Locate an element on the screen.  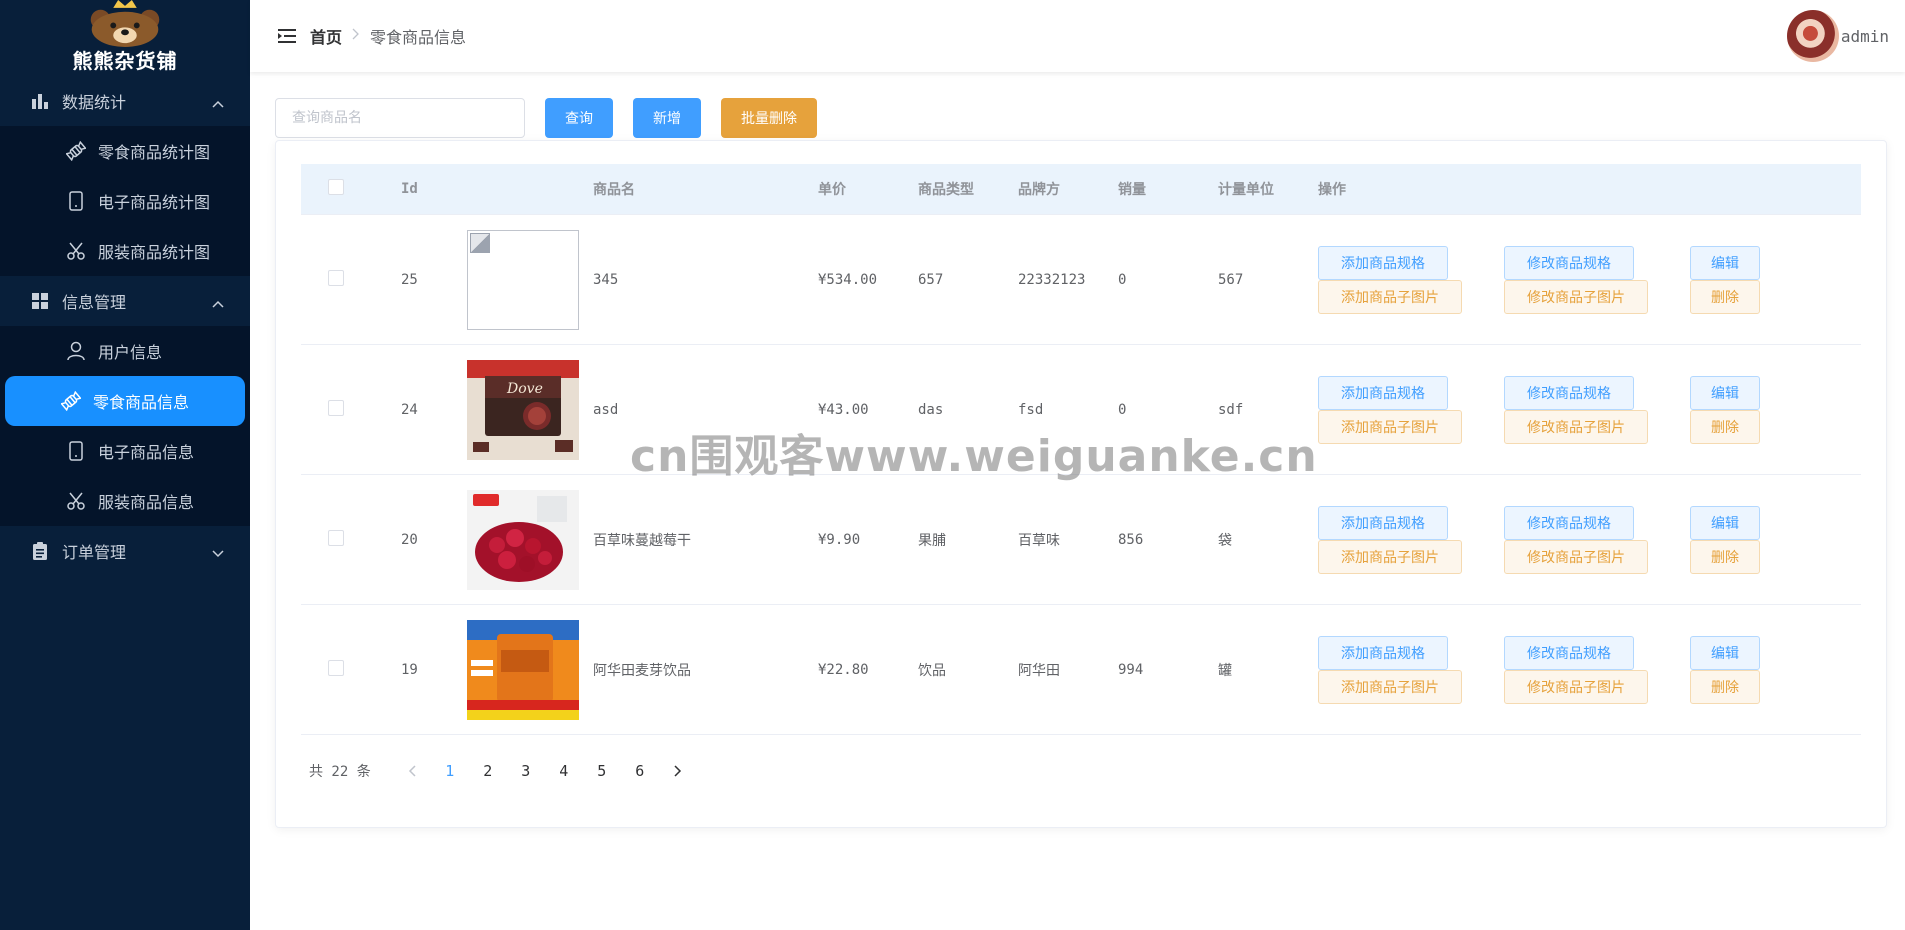
batch-delete-button: 批量删除 is located at coordinates (769, 118).